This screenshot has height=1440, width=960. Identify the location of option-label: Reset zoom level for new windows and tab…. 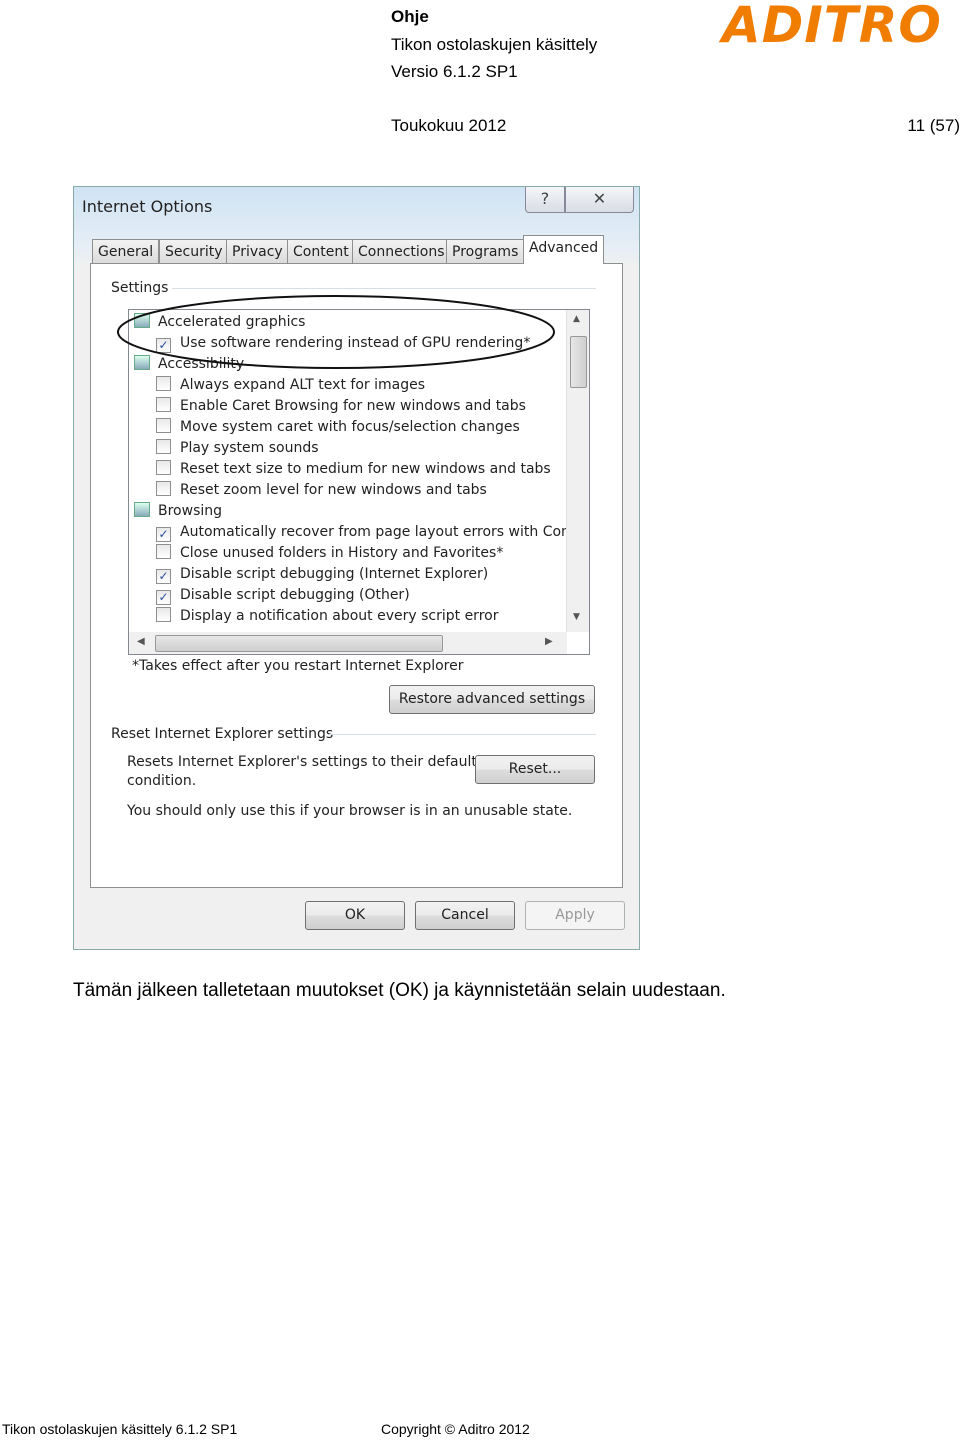
(333, 490).